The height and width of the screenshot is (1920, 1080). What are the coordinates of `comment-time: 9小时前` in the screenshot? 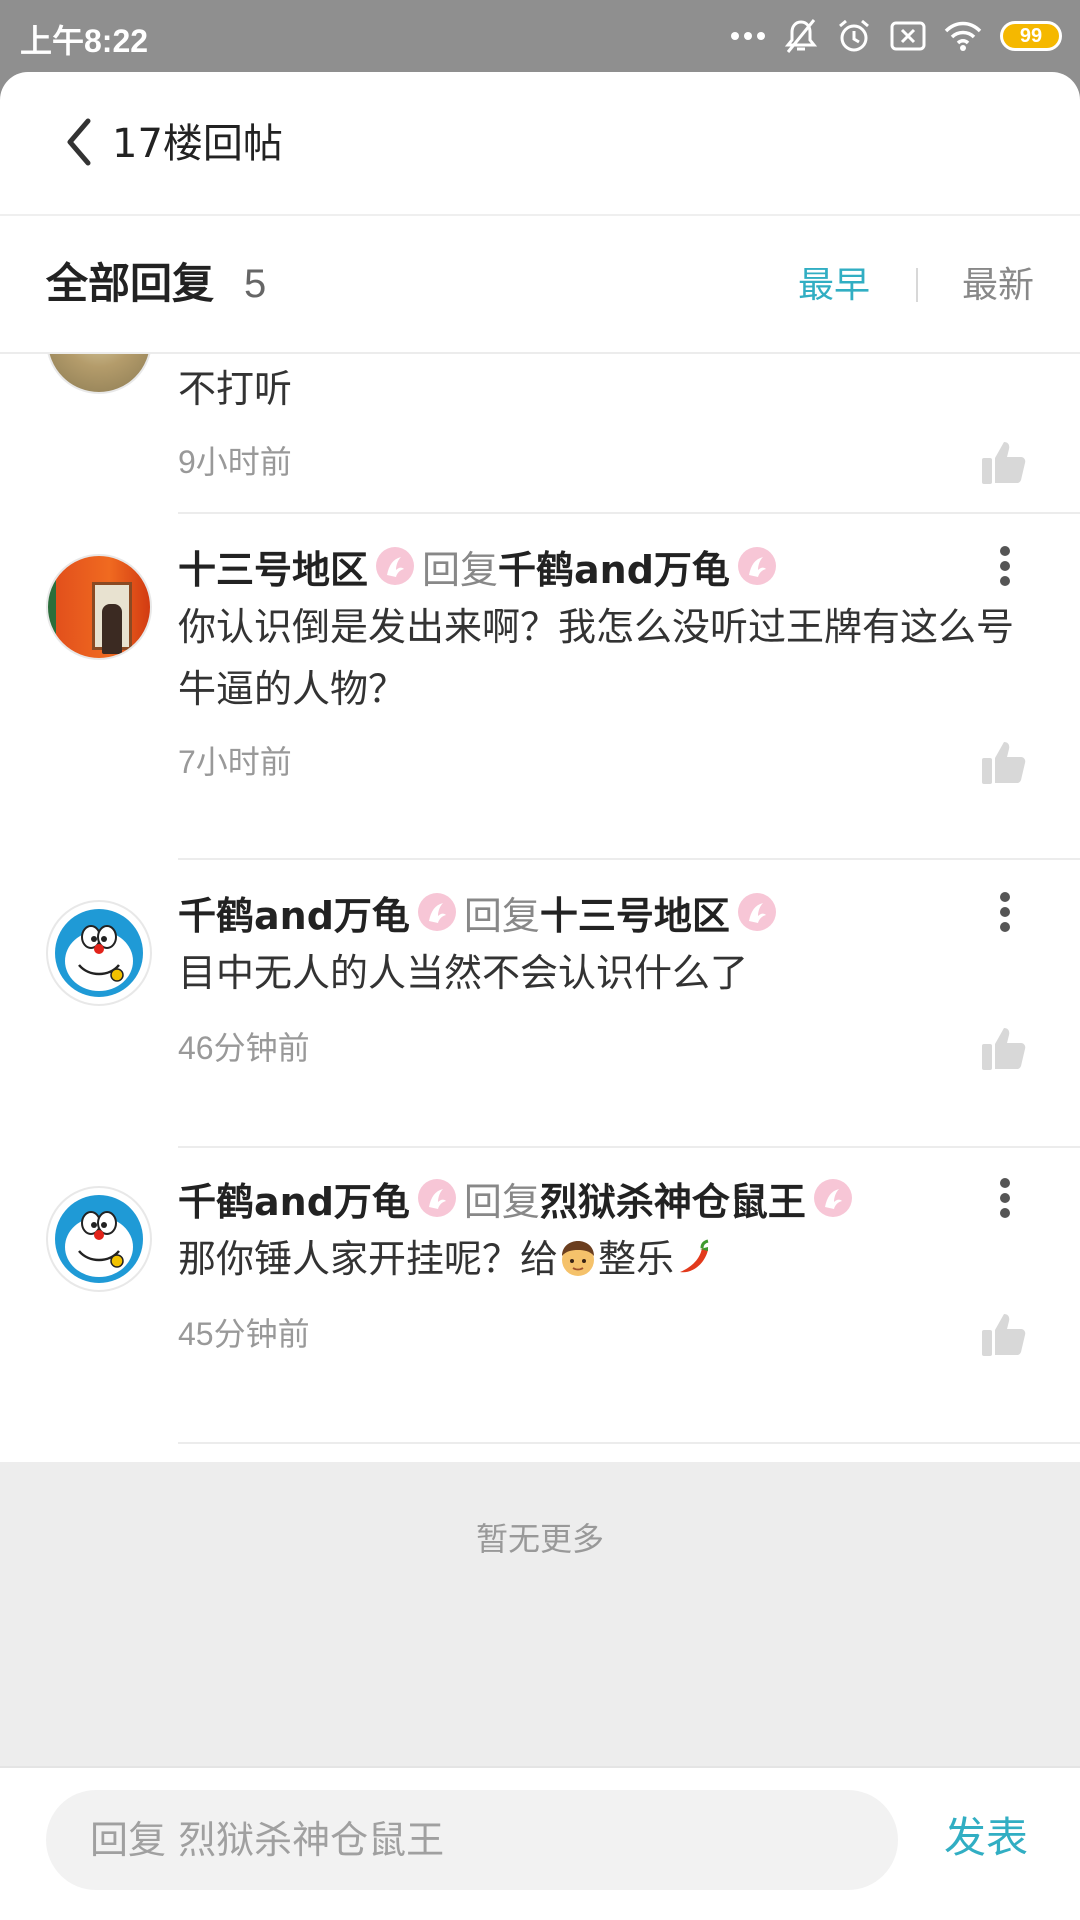 It's located at (235, 462).